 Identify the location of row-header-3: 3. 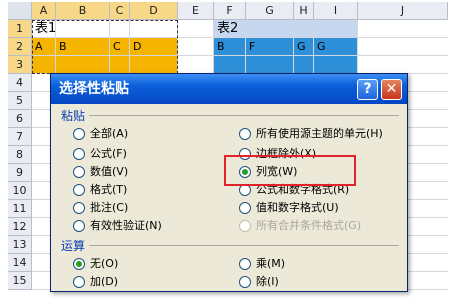
(20, 65).